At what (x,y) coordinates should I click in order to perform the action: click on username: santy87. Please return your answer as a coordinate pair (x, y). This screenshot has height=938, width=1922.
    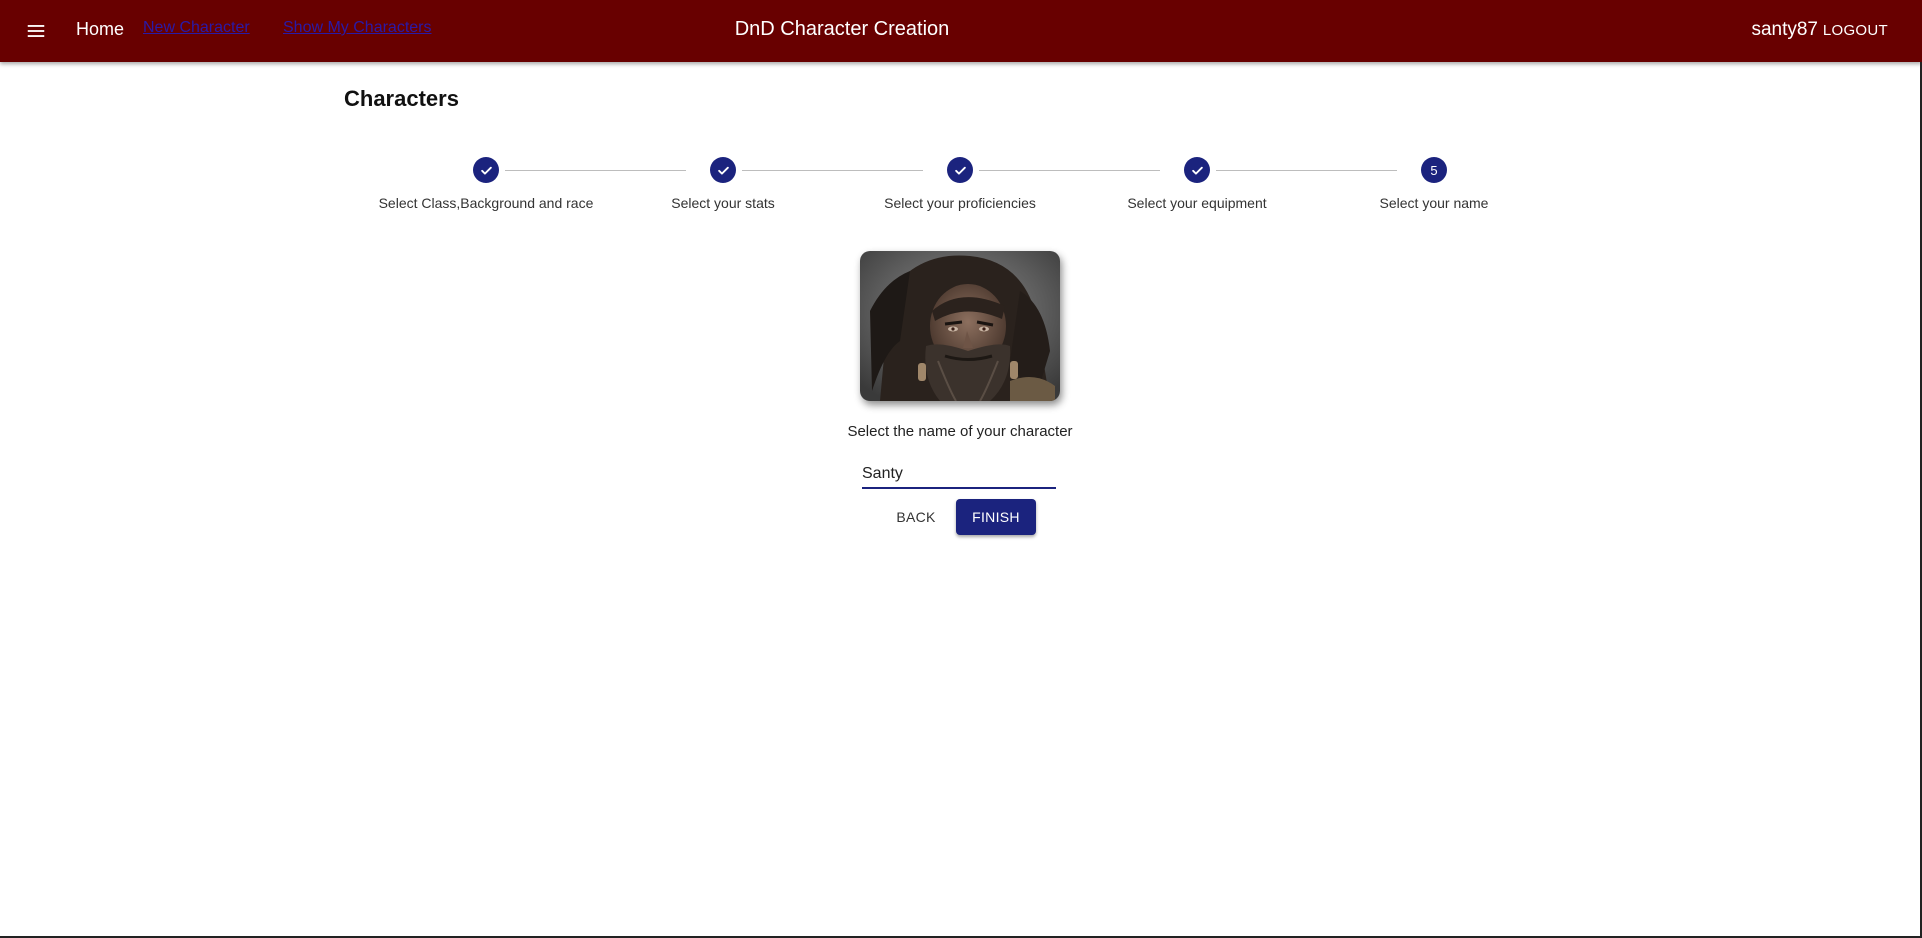
    Looking at the image, I should click on (1784, 29).